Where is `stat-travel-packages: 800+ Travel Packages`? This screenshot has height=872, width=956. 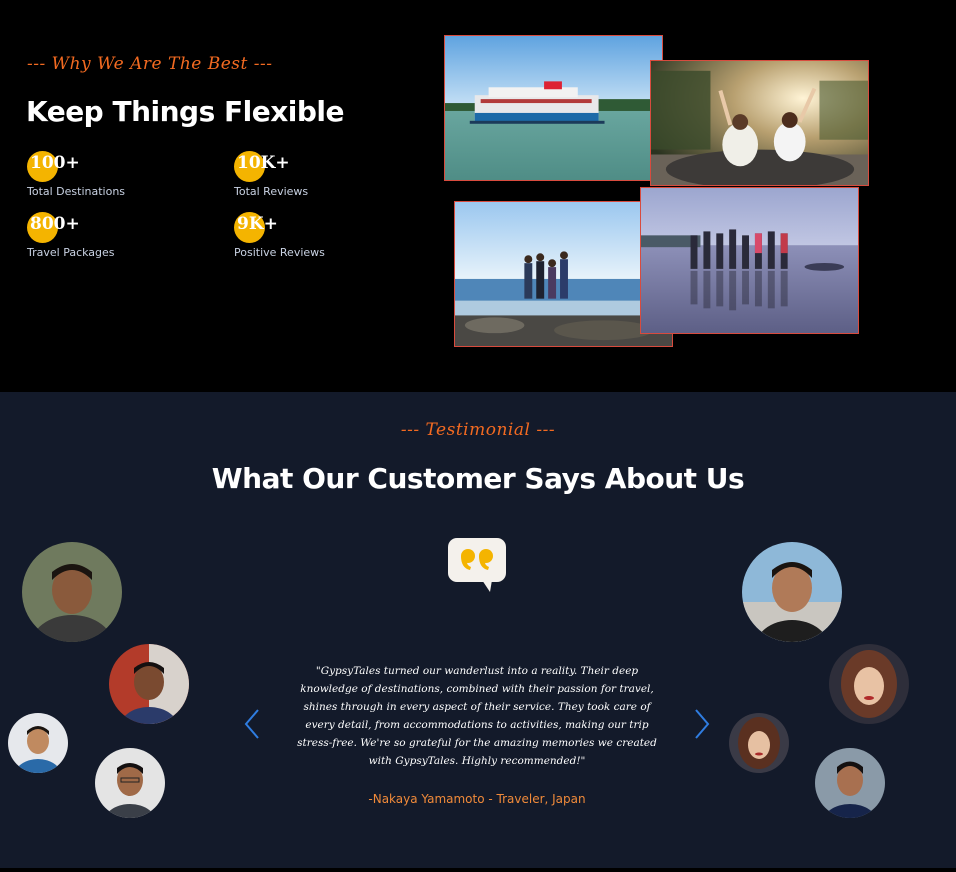
stat-travel-packages: 800+ Travel Packages is located at coordinates (122, 242).